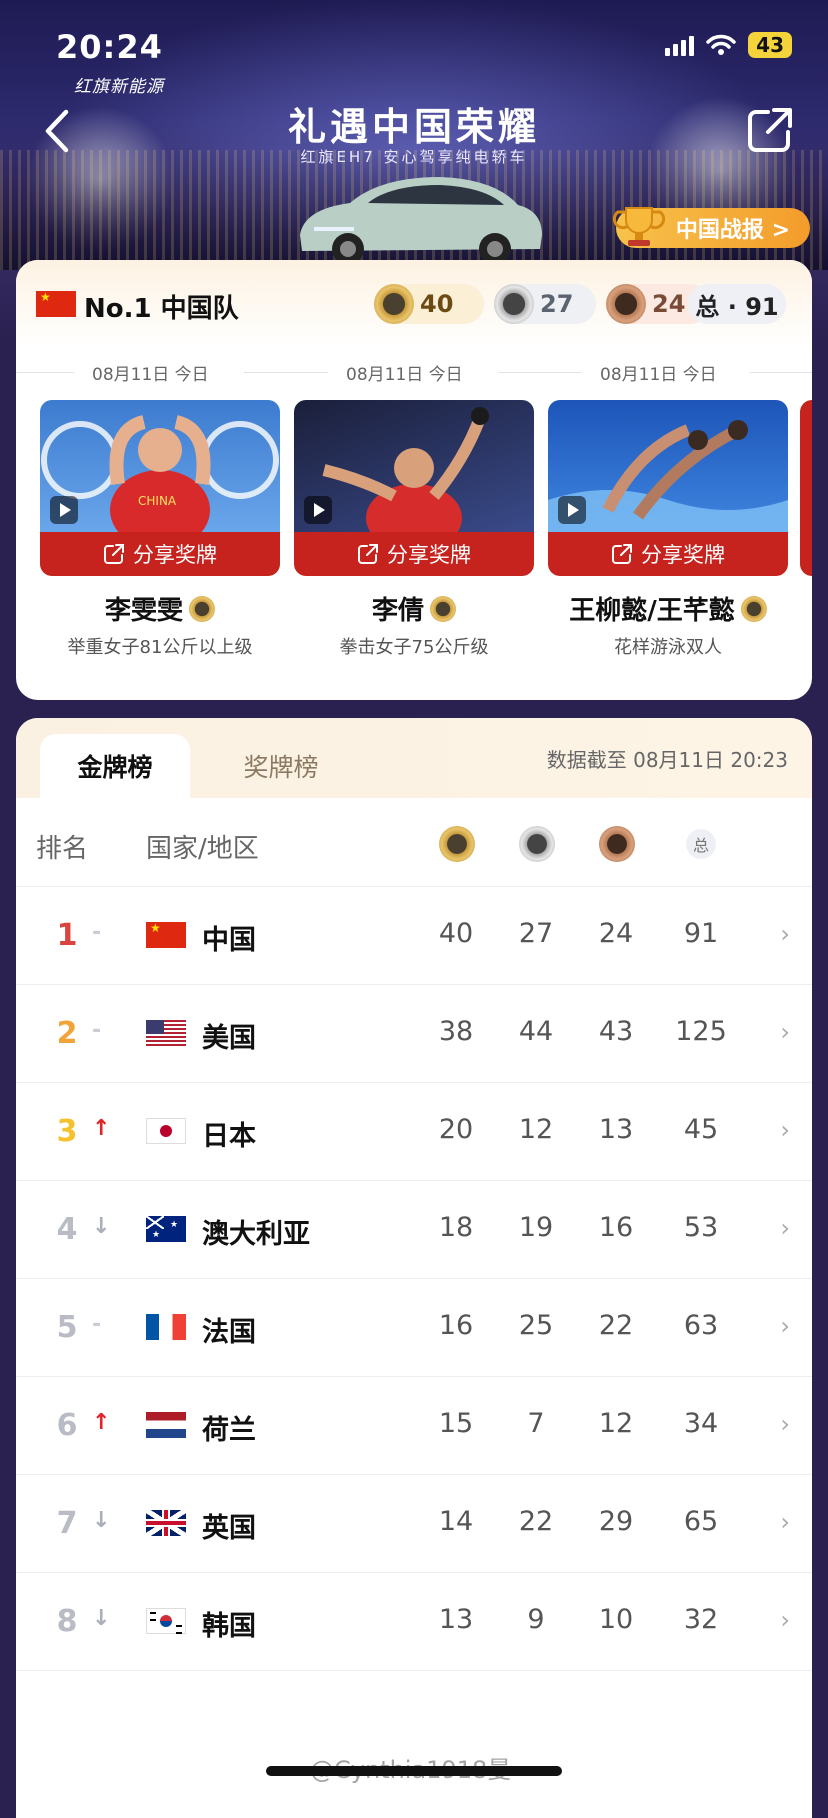 The height and width of the screenshot is (1818, 828). Describe the element at coordinates (160, 466) in the screenshot. I see `athlete-photo: CHINA` at that location.